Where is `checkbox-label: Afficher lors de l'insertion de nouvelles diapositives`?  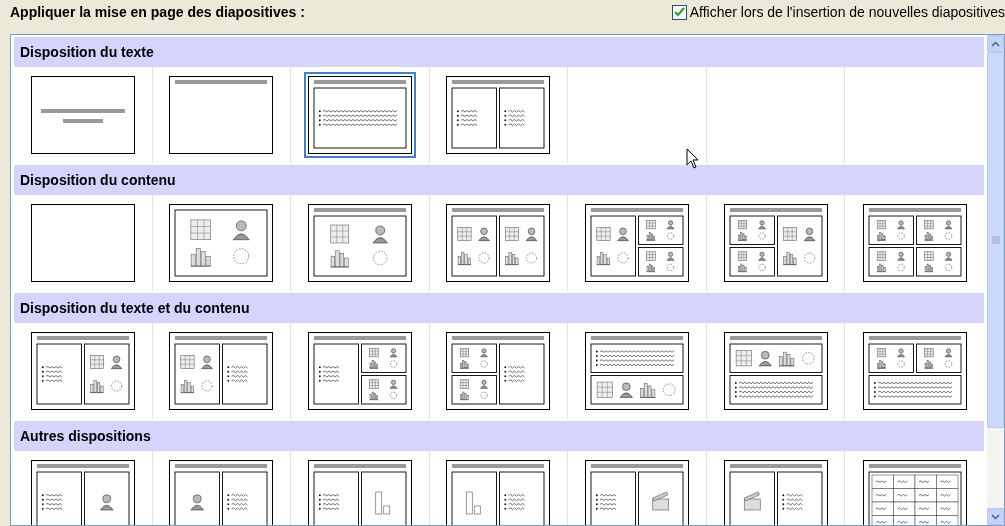 checkbox-label: Afficher lors de l'insertion de nouvelles diapositives is located at coordinates (847, 12).